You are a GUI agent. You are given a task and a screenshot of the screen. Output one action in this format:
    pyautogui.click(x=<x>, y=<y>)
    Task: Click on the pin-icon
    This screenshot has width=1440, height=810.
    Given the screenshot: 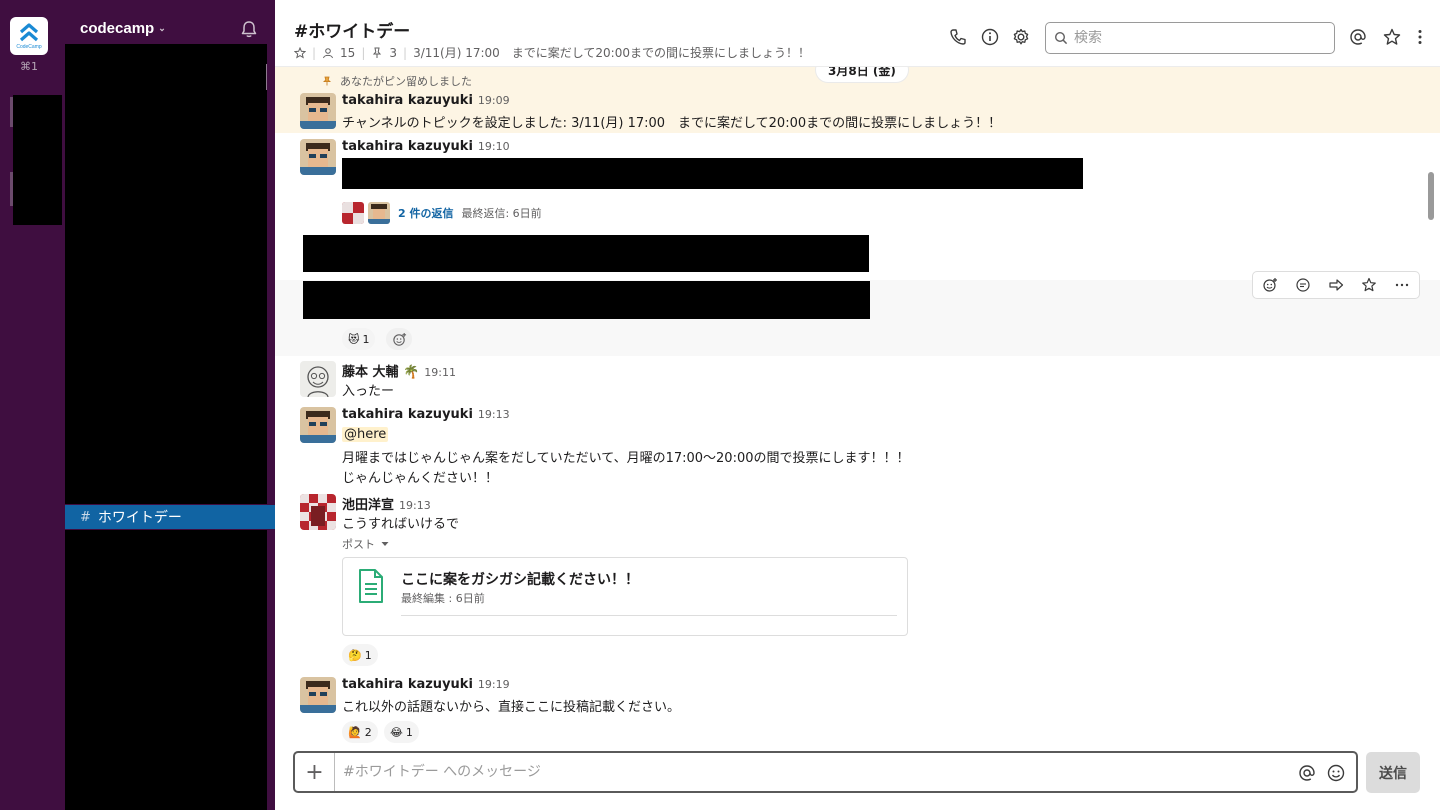 What is the action you would take?
    pyautogui.click(x=377, y=52)
    